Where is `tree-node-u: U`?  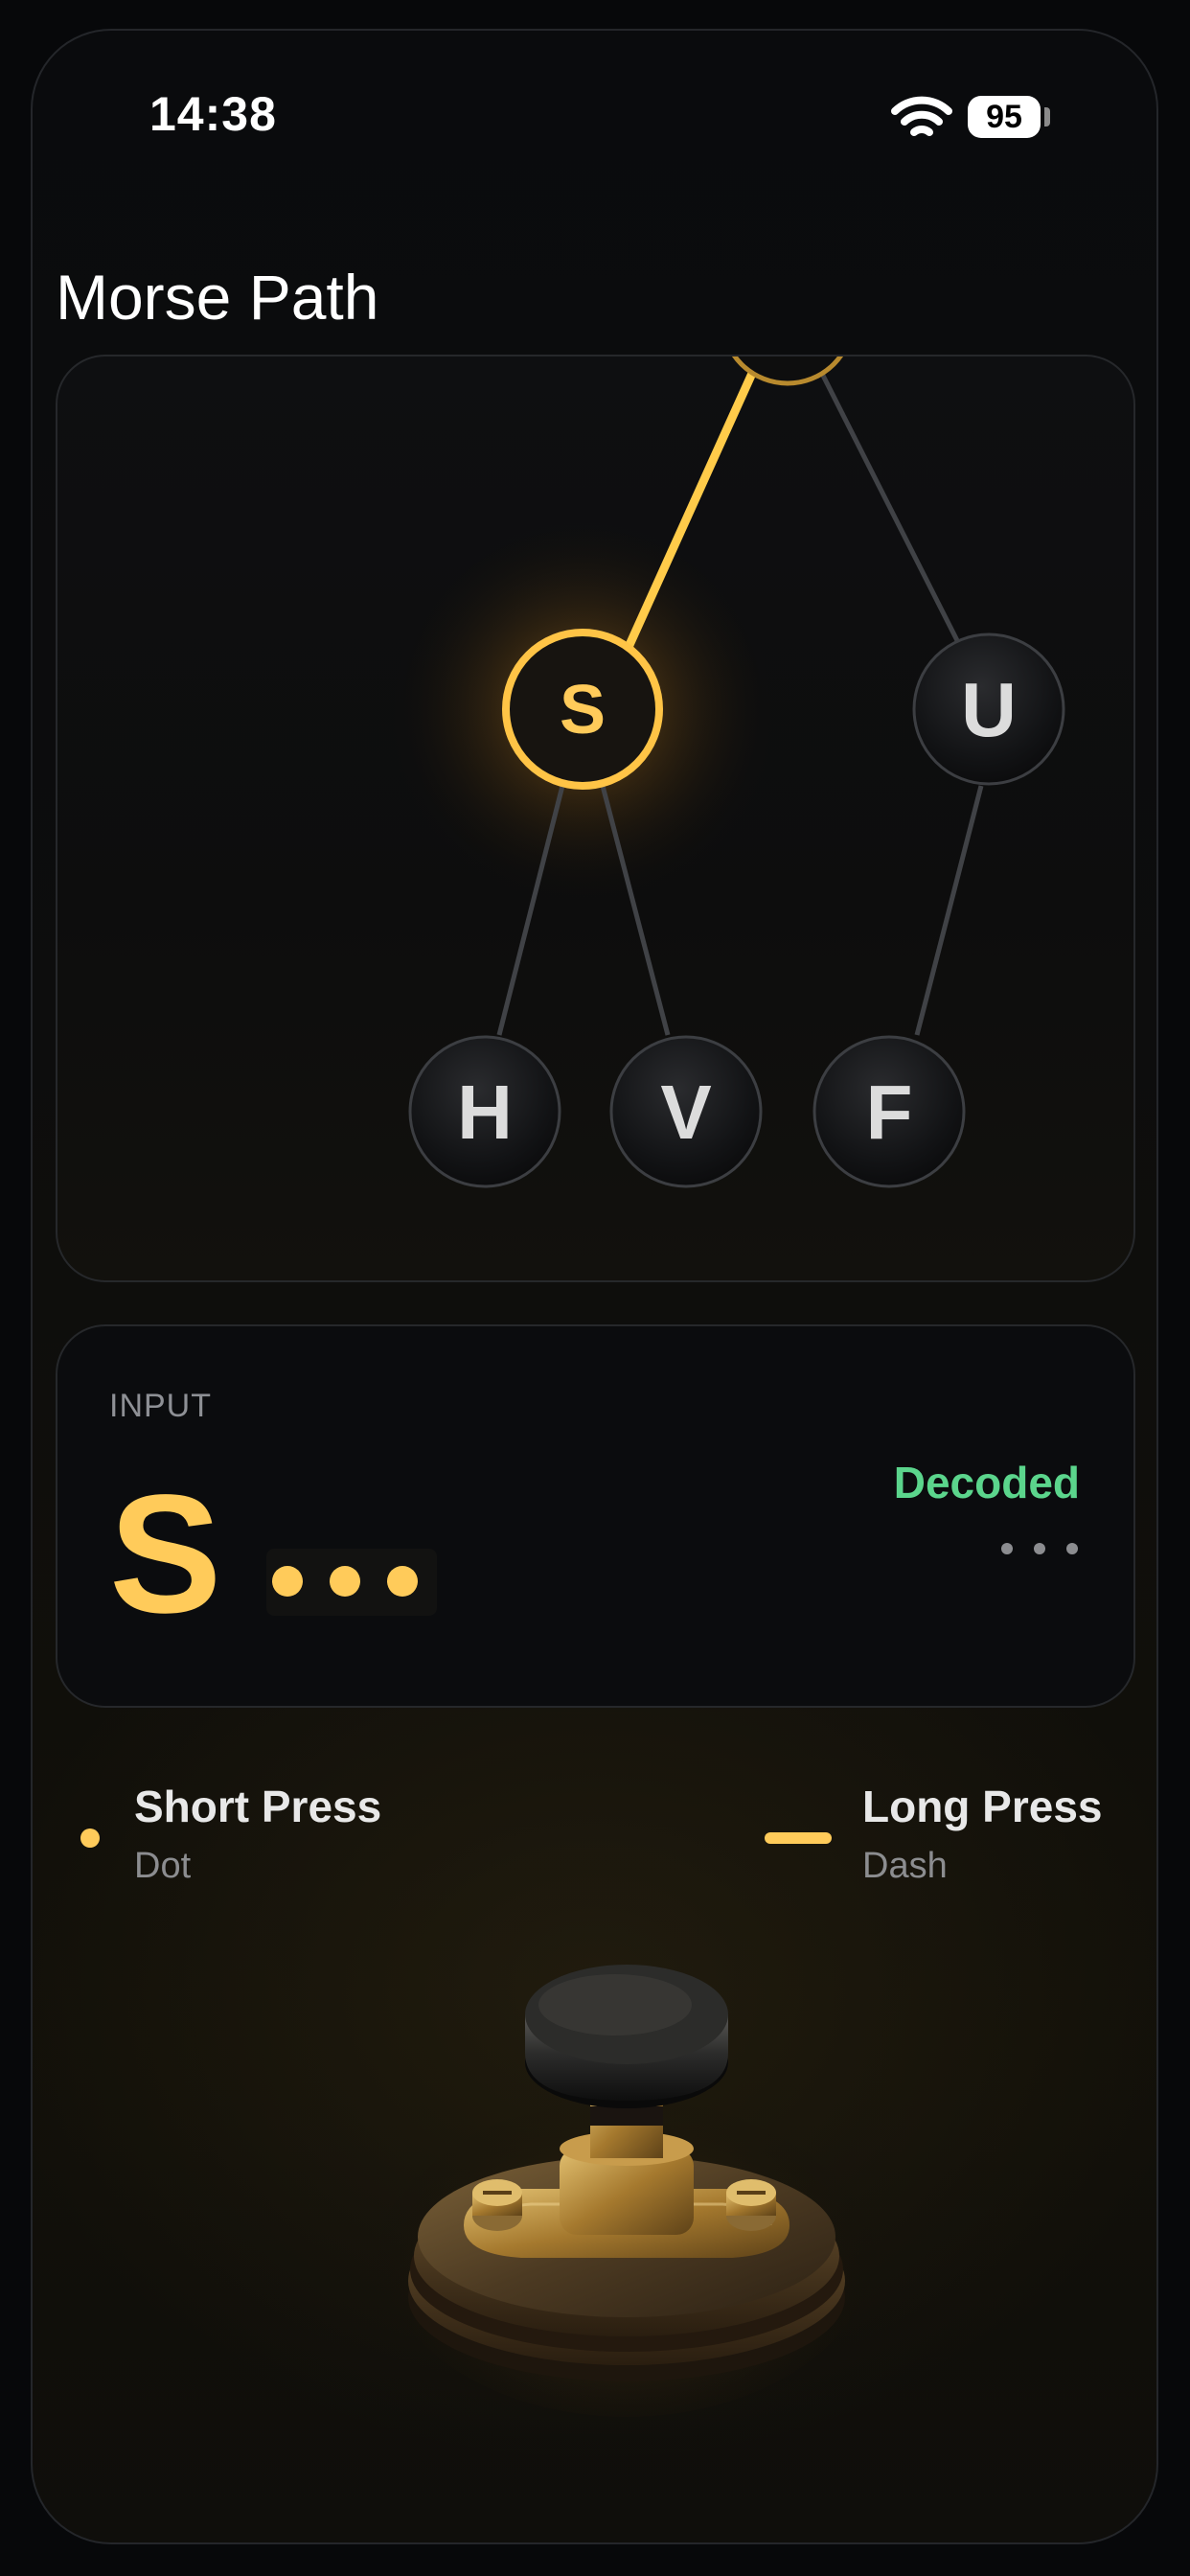 tree-node-u: U is located at coordinates (988, 709).